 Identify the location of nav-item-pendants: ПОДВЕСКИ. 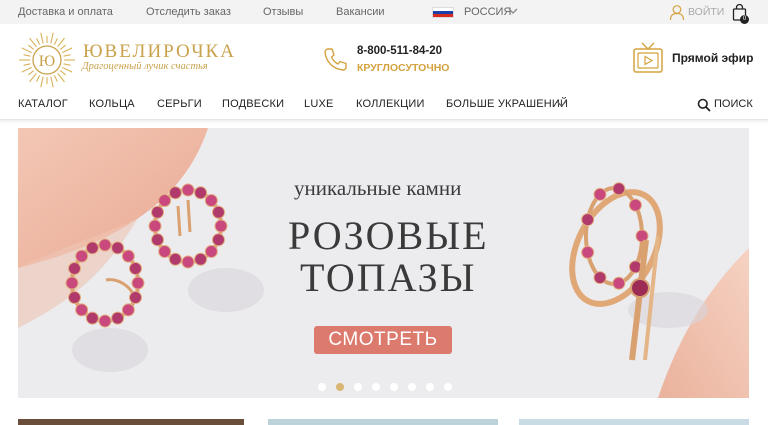
(253, 104).